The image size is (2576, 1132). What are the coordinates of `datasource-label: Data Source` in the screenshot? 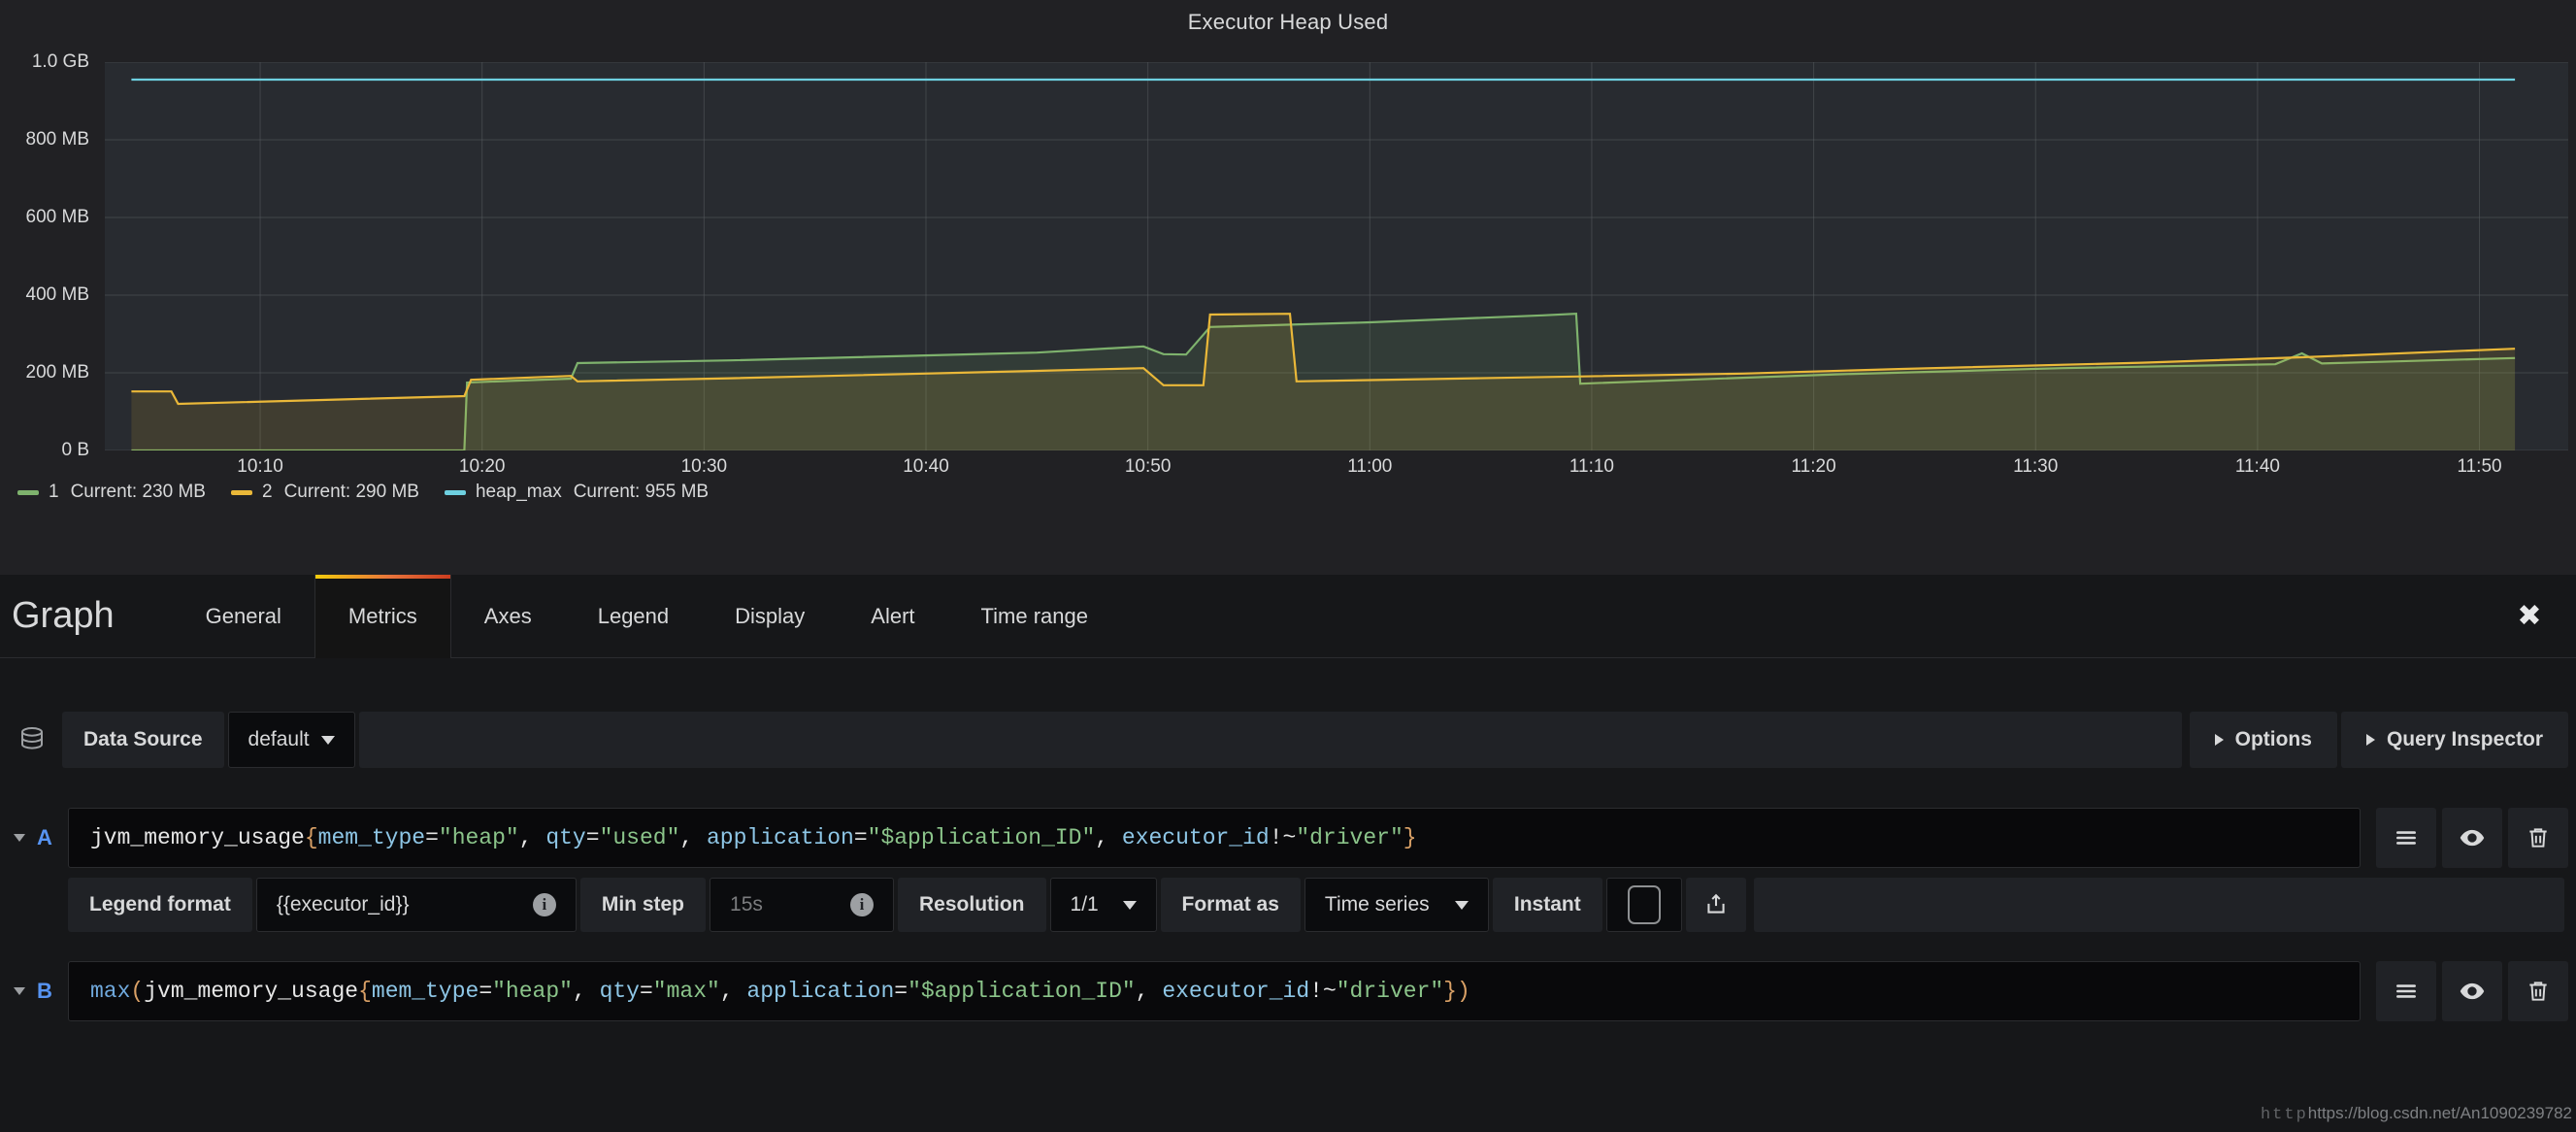 It's located at (143, 740).